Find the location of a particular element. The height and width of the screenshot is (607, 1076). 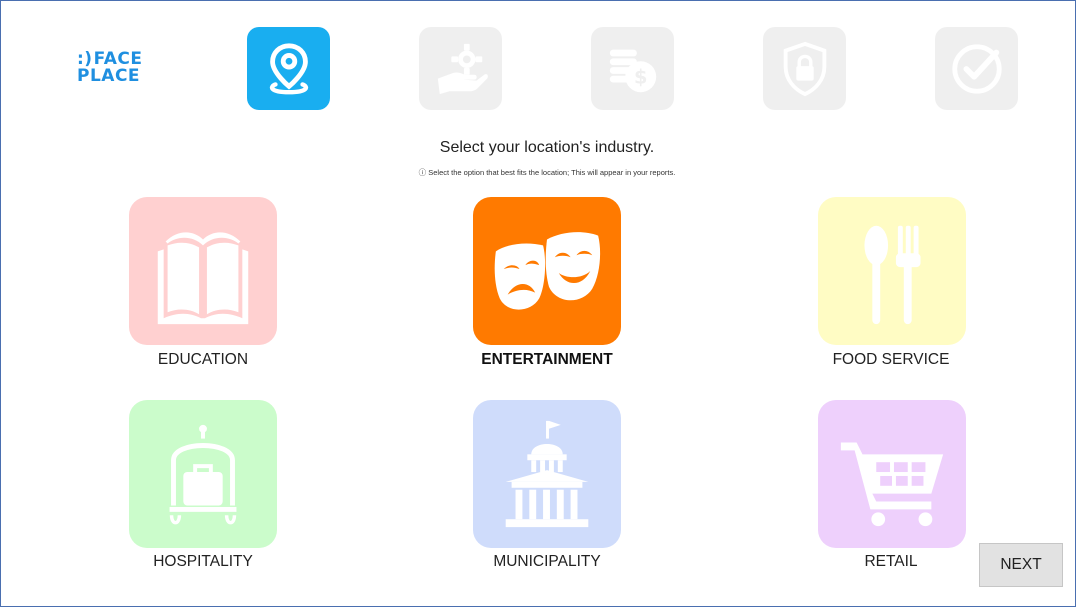

step-services is located at coordinates (460, 68).